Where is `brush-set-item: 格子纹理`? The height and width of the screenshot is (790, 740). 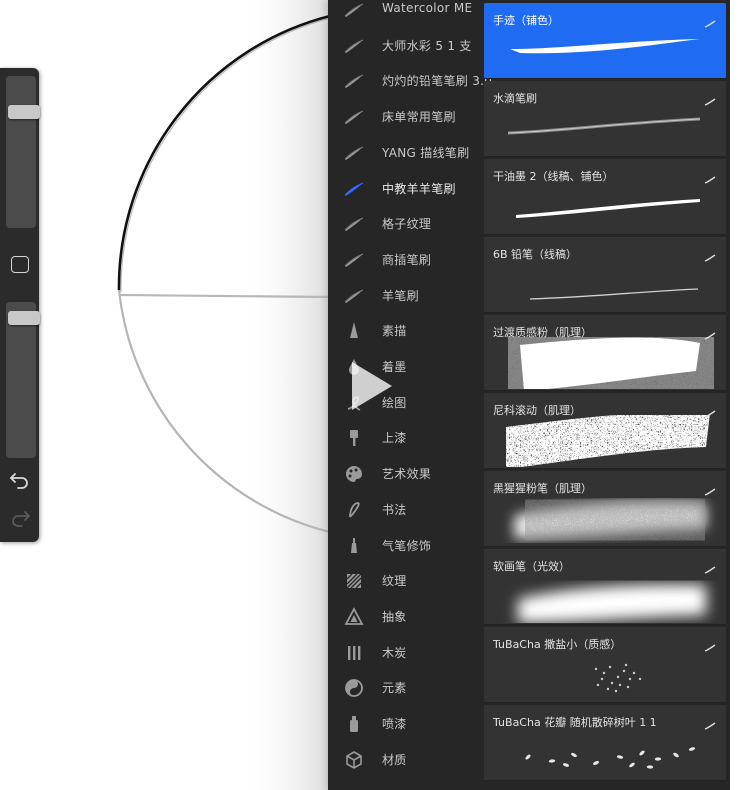 brush-set-item: 格子纹理 is located at coordinates (406, 224).